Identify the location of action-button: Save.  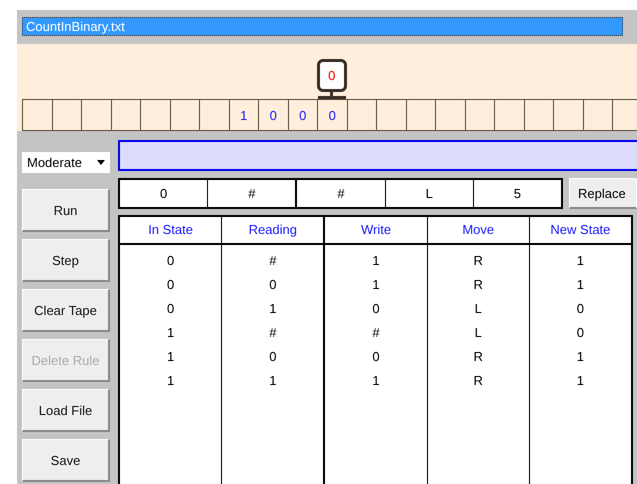
(66, 460).